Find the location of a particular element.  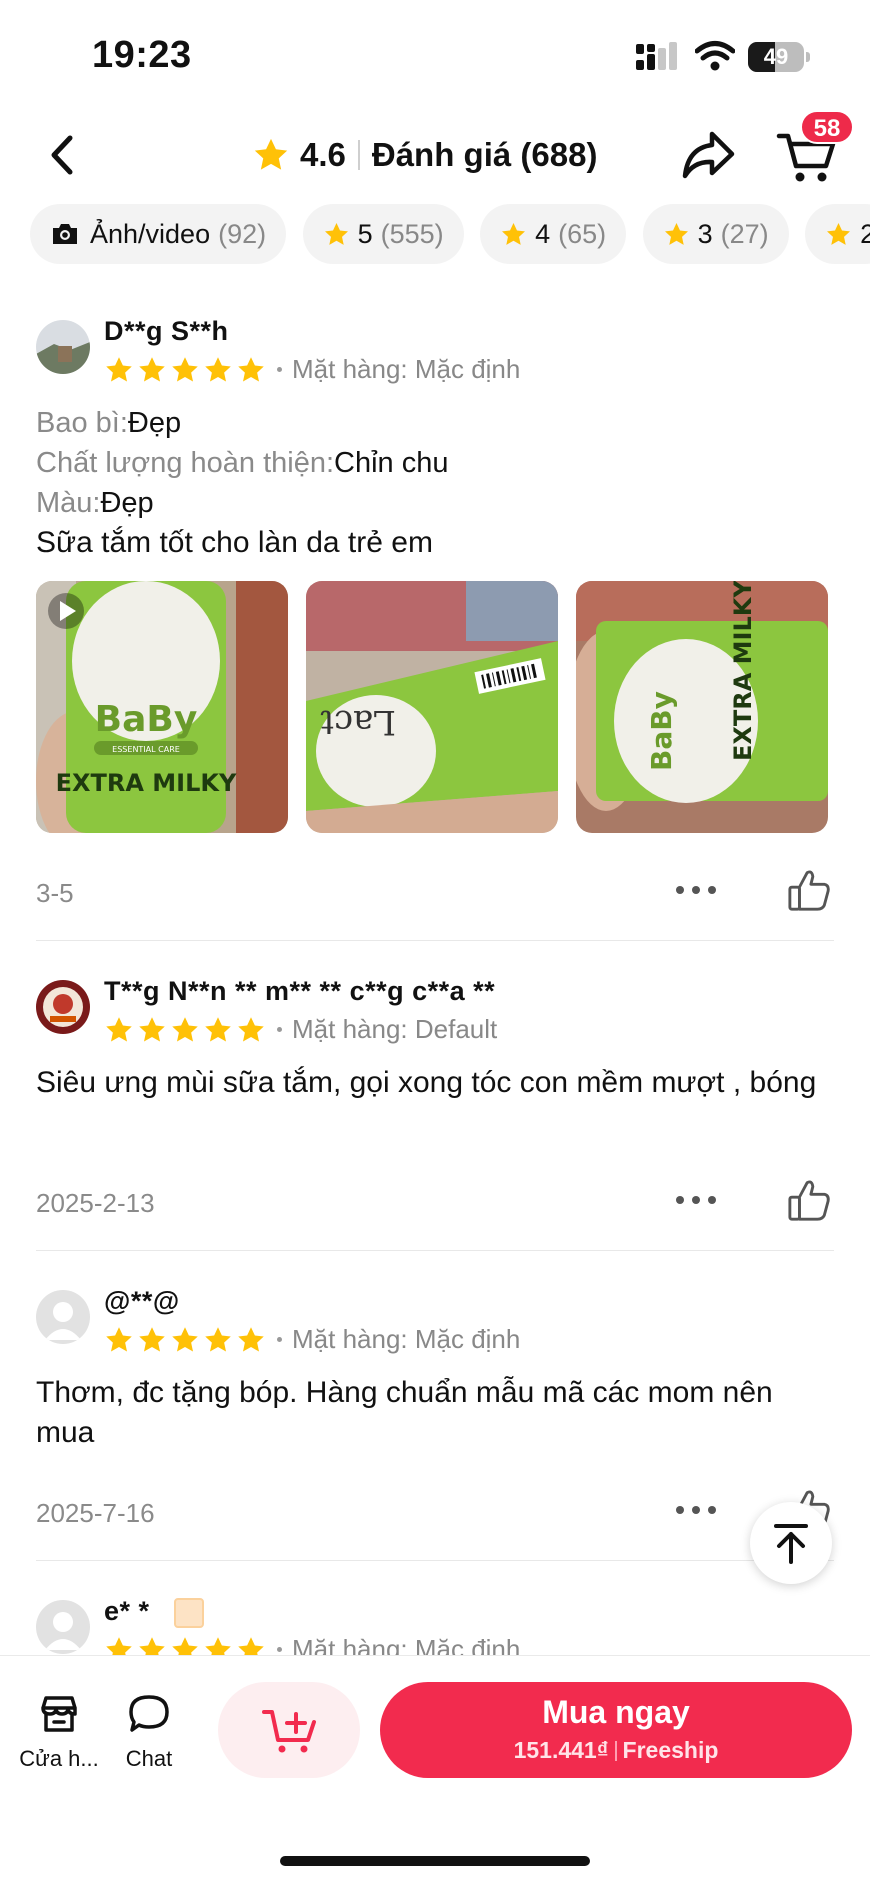

wifi-icon is located at coordinates (715, 56).